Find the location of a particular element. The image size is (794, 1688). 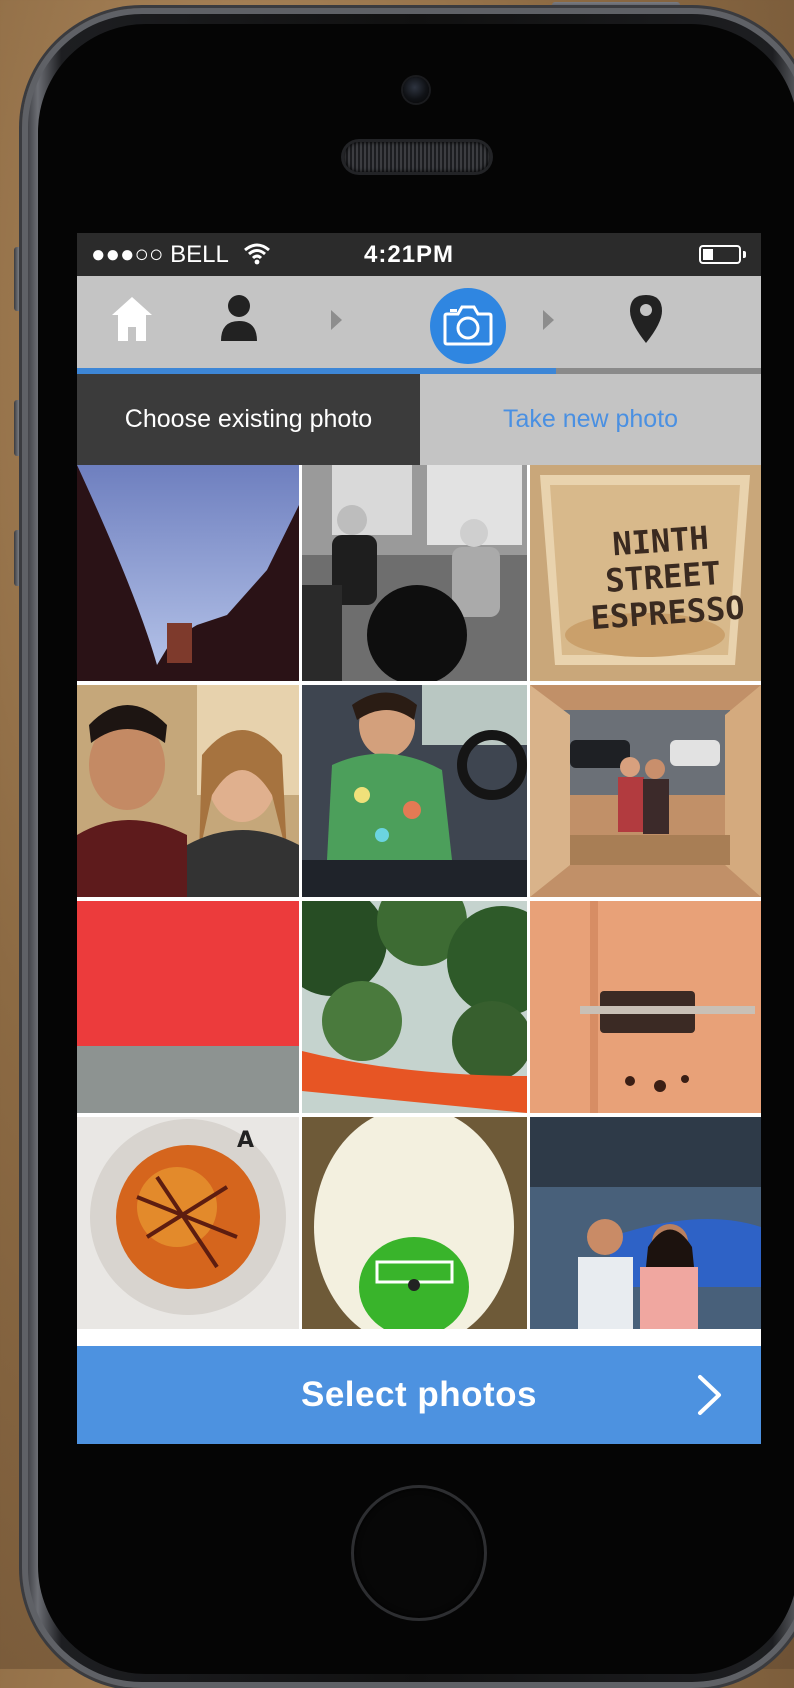

photo-source-tabs: Choose existing photo Take new photo is located at coordinates (419, 419).